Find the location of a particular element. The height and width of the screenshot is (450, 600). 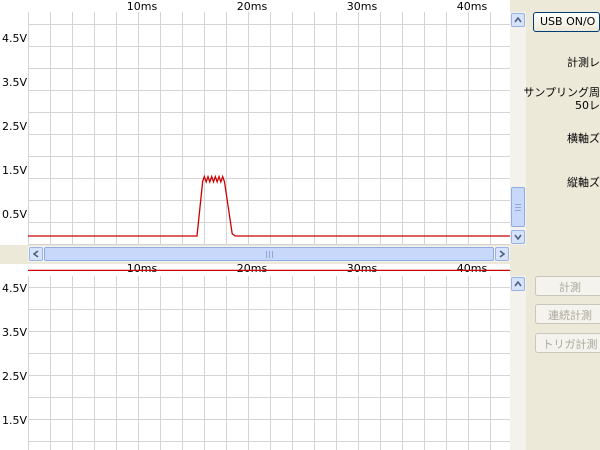

vertical-zoom-label: 縦軸ズ is located at coordinates (583, 182).